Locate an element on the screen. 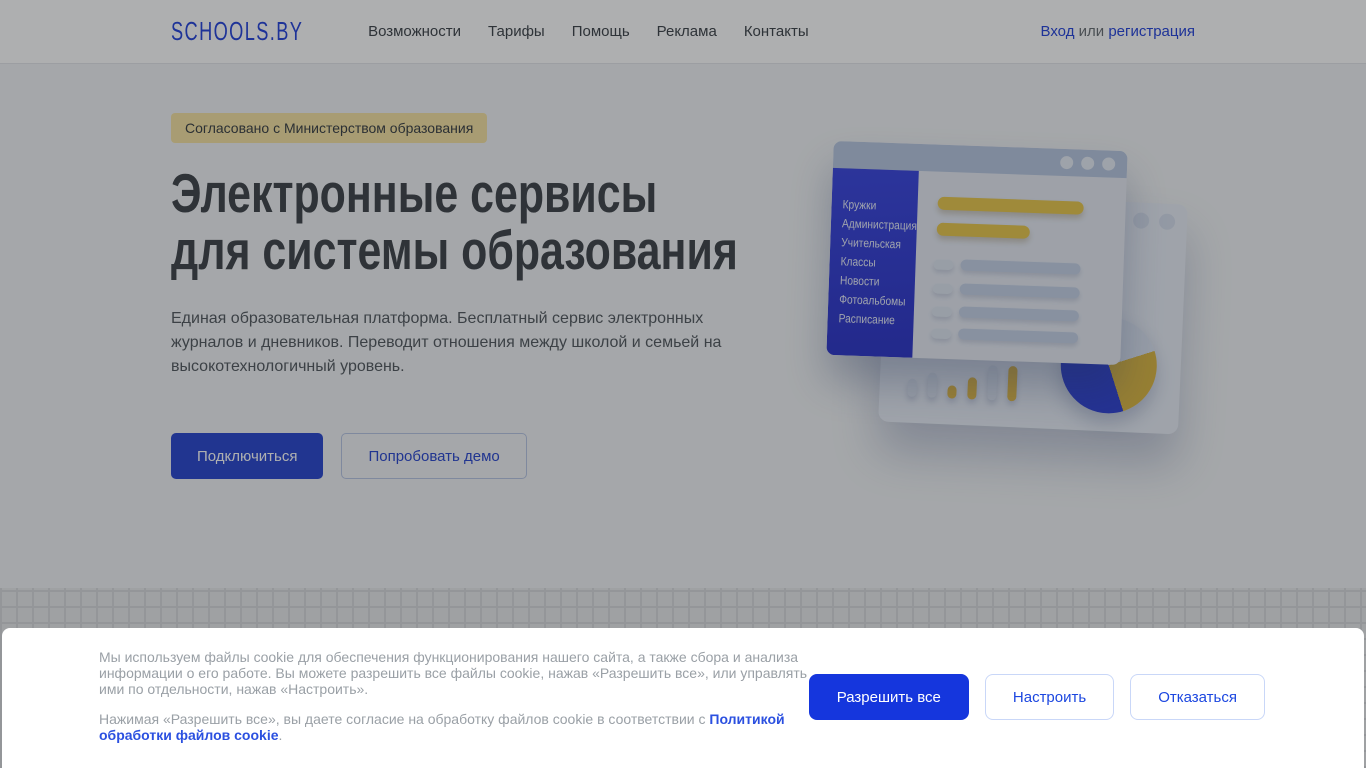 Image resolution: width=1366 pixels, height=768 pixels. decline-cookies-button: Отказаться is located at coordinates (1197, 697).